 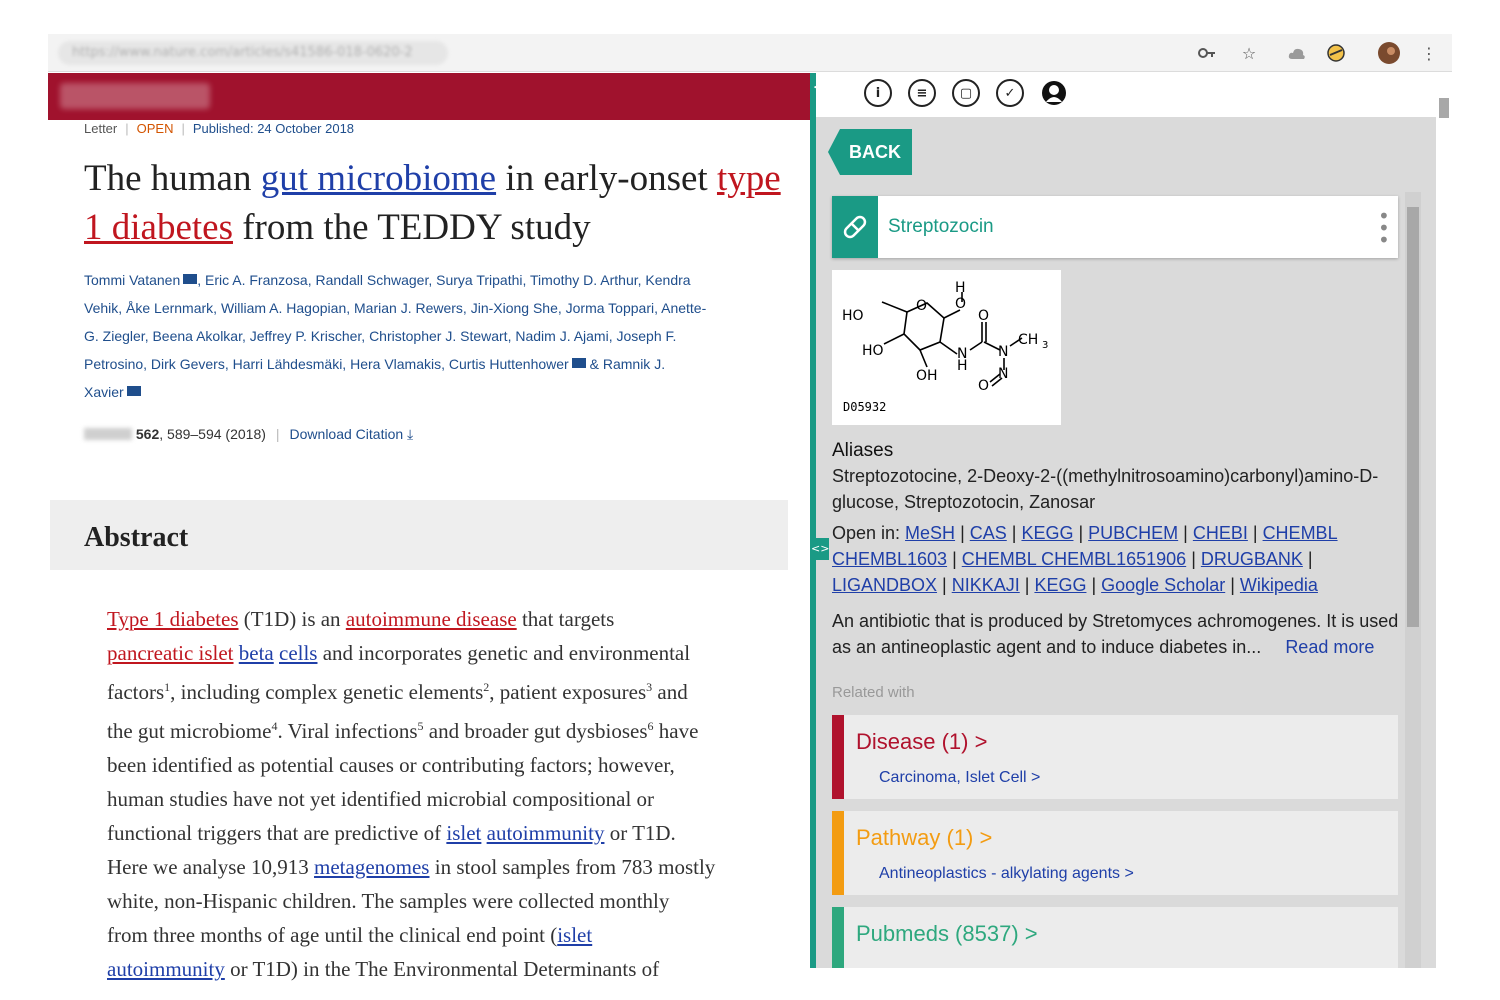 What do you see at coordinates (986, 585) in the screenshot?
I see `link-nikkaji: NIKKAJI` at bounding box center [986, 585].